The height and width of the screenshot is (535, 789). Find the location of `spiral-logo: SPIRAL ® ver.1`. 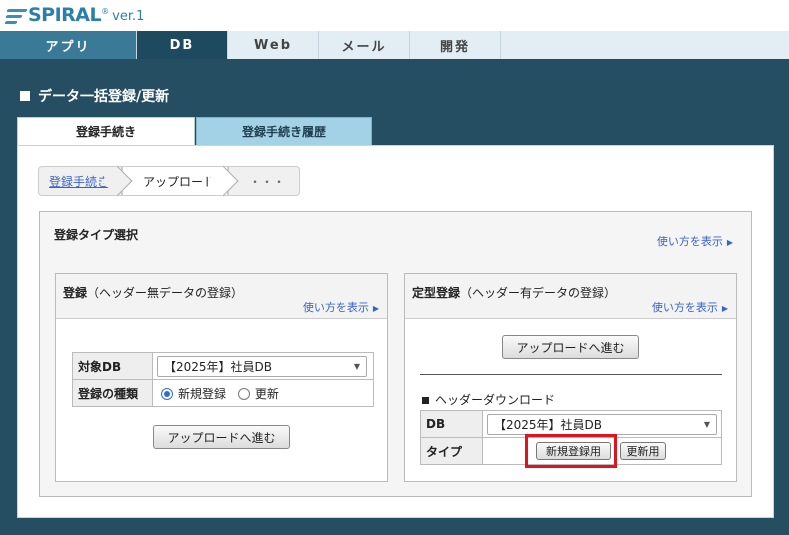

spiral-logo: SPIRAL ® ver.1 is located at coordinates (74, 15).